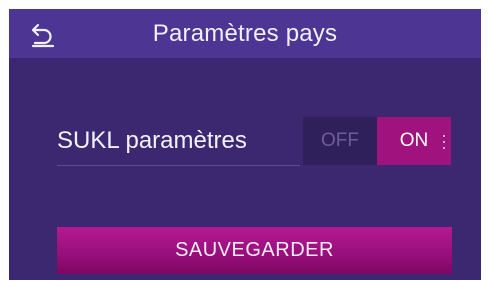 This screenshot has height=282, width=488. Describe the element at coordinates (444, 142) in the screenshot. I see `grip-dots-icon` at that location.